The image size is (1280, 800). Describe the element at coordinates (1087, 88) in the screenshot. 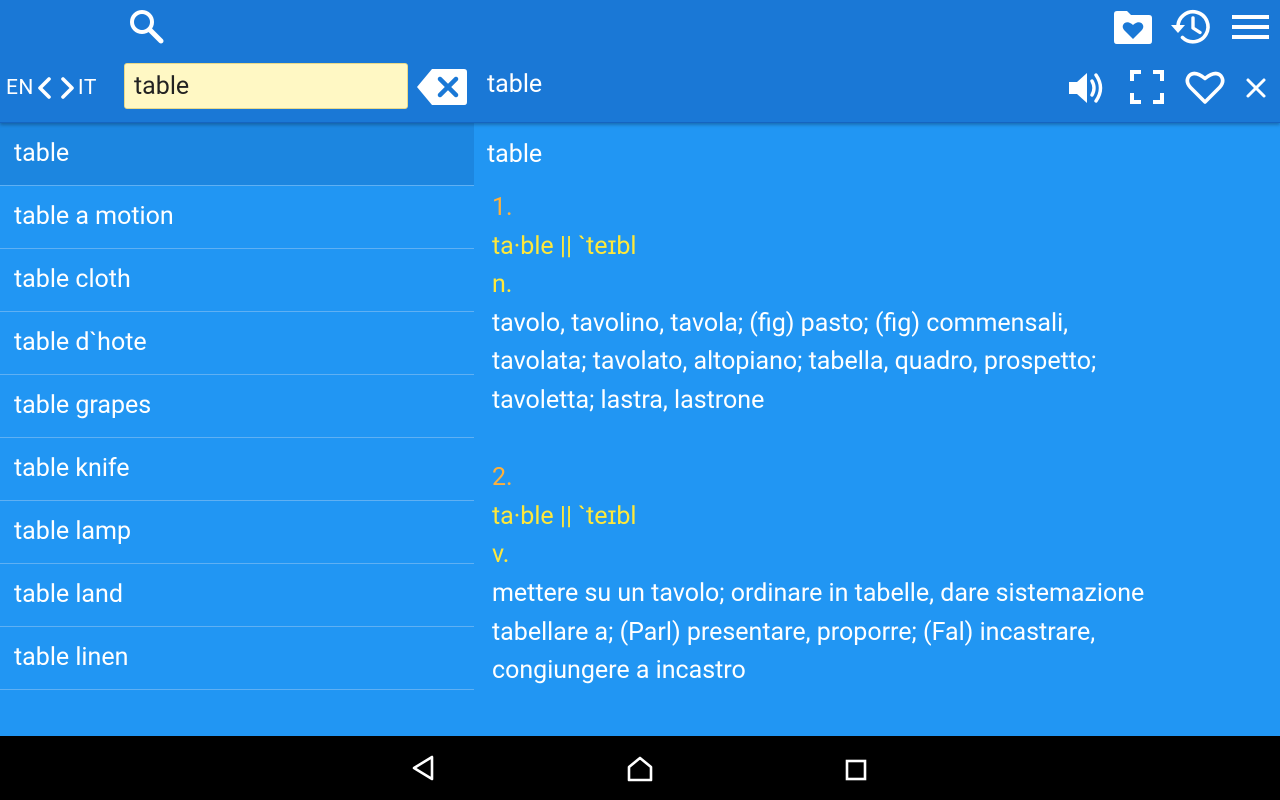

I see `speaker-icon` at that location.